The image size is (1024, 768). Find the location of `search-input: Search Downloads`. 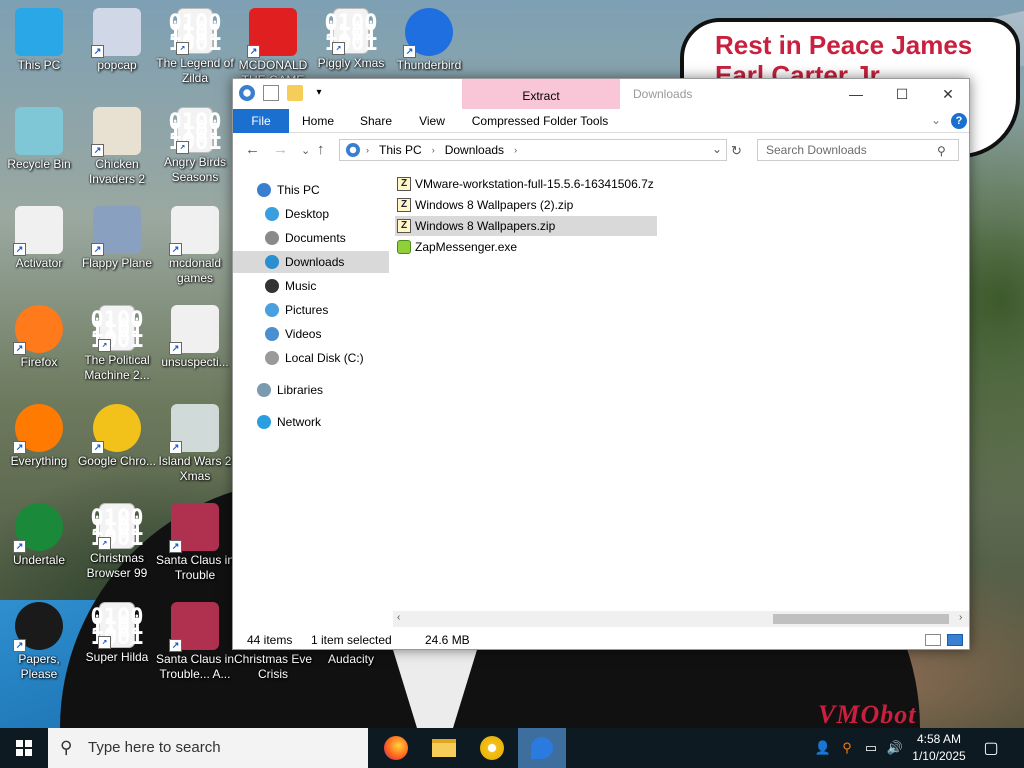

search-input: Search Downloads is located at coordinates (858, 150).